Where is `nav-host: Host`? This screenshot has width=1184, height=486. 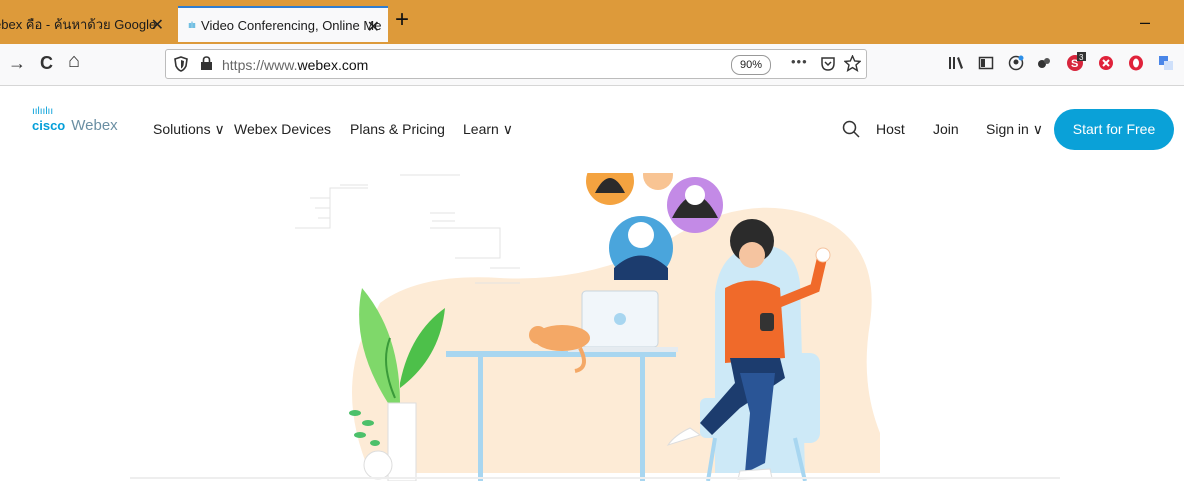 nav-host: Host is located at coordinates (890, 129).